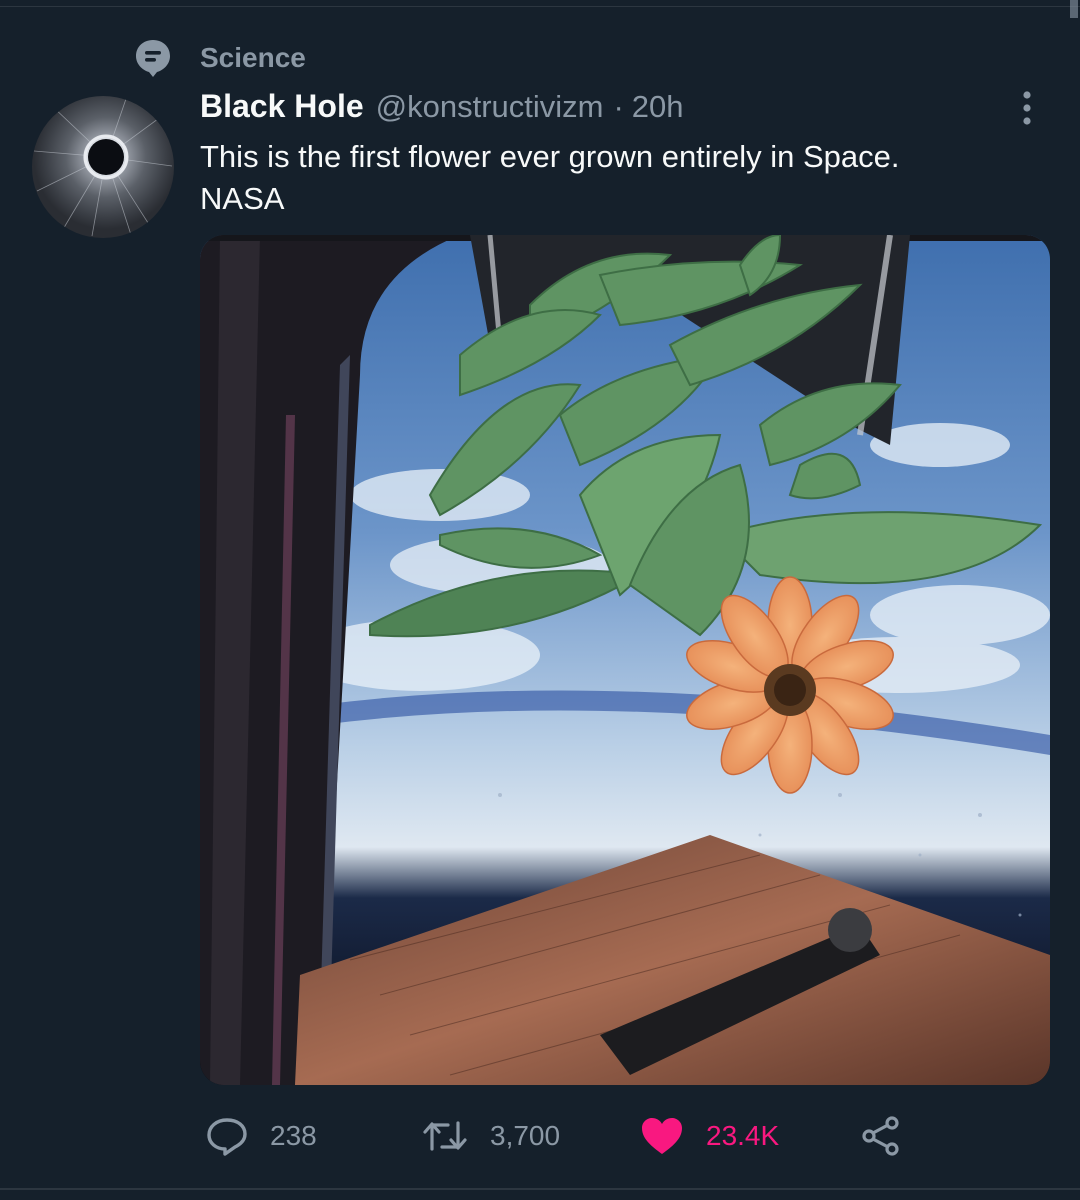 This screenshot has width=1080, height=1200. What do you see at coordinates (153, 58) in the screenshot?
I see `topic-bubble-icon` at bounding box center [153, 58].